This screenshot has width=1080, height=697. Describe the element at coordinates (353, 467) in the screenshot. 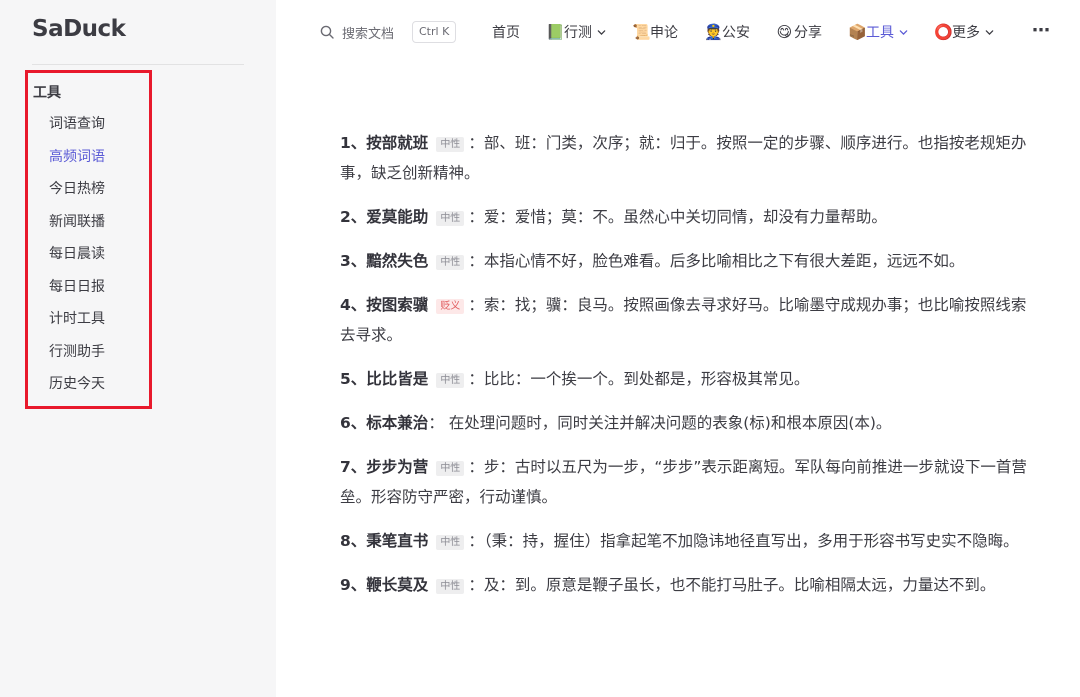

I see `entry-index: 7、` at that location.